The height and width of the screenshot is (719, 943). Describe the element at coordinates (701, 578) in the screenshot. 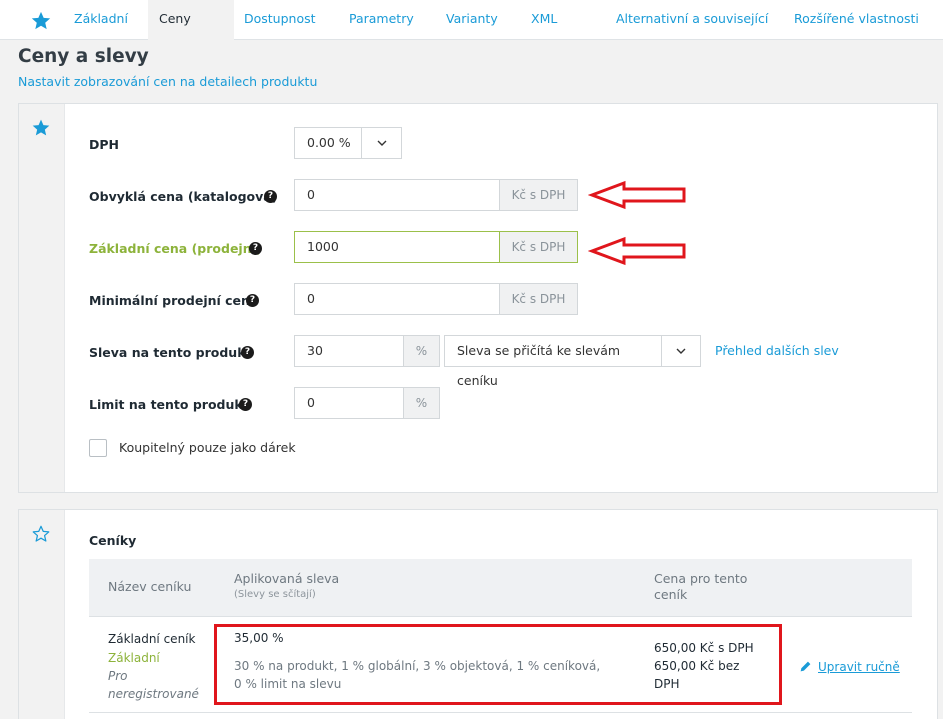

I see `column-header-price-line1: Cena pro tento` at that location.